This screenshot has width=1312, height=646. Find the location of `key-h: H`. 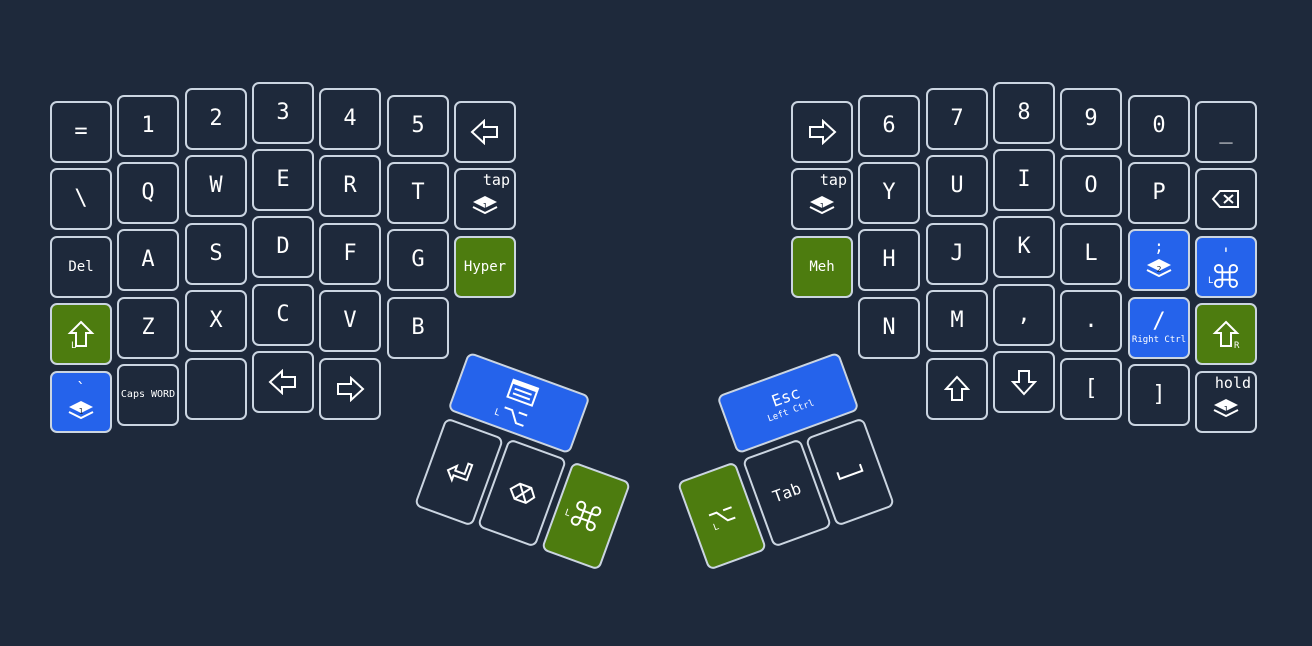

key-h: H is located at coordinates (889, 260).